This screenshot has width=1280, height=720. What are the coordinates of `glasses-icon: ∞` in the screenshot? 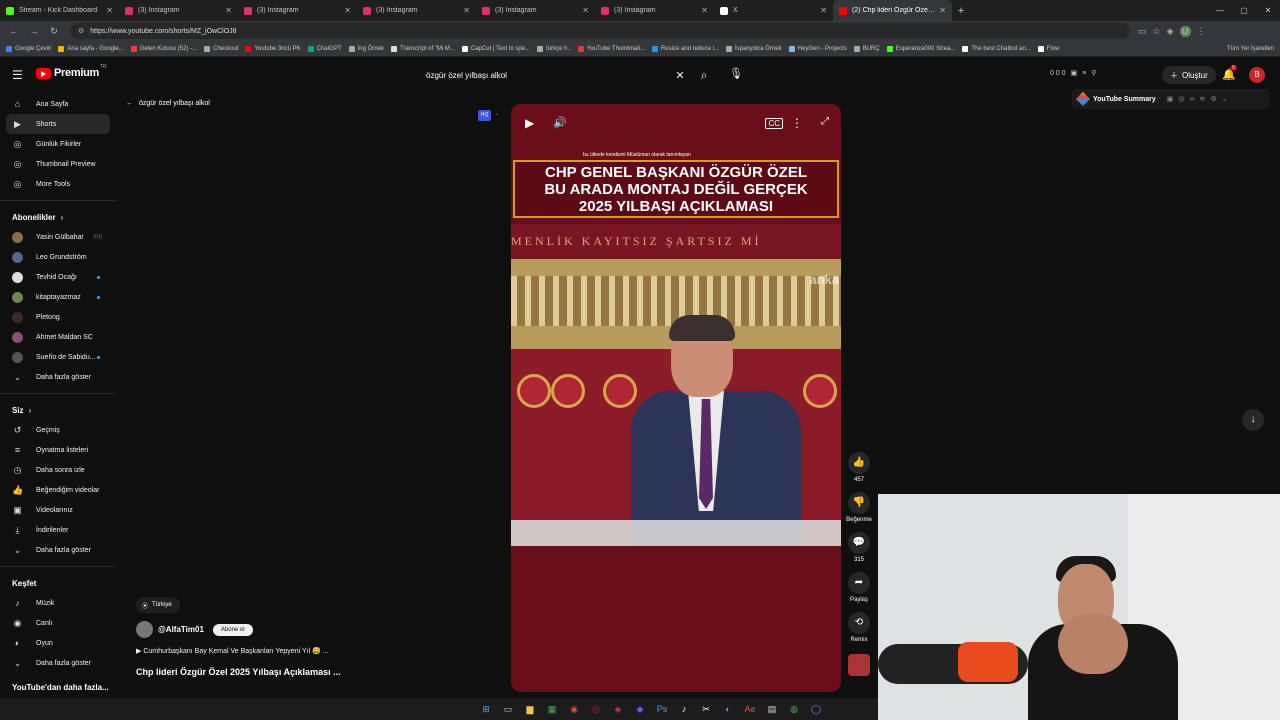 It's located at (1192, 99).